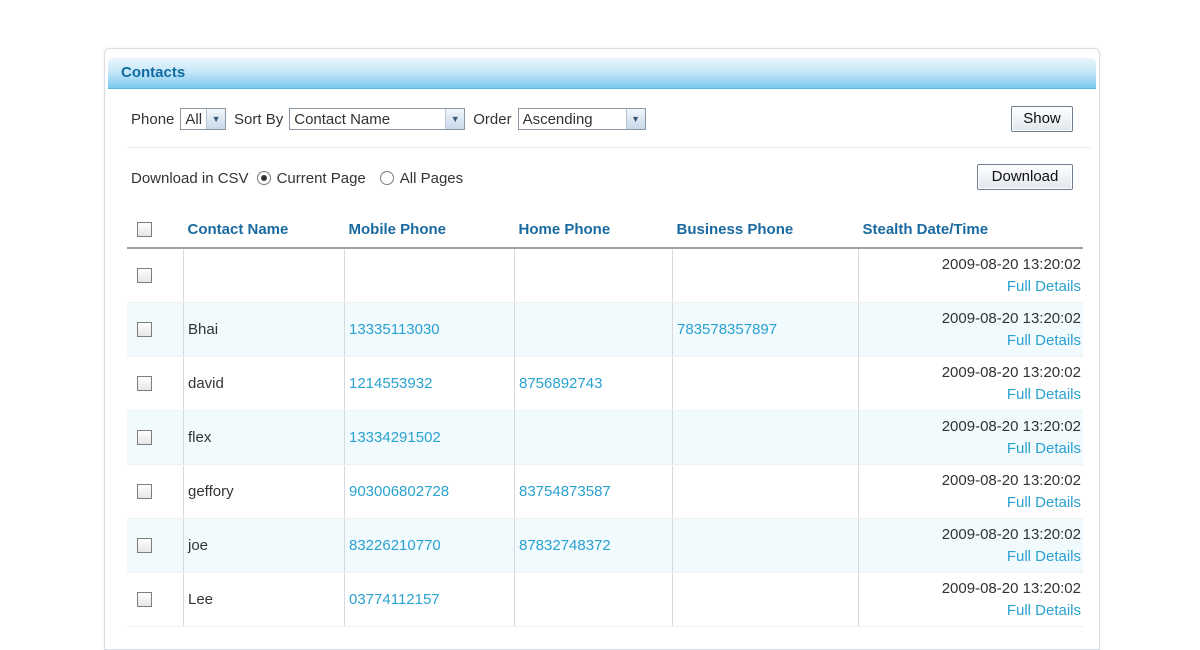 The image size is (1200, 650). I want to click on phone-label: Phone, so click(153, 119).